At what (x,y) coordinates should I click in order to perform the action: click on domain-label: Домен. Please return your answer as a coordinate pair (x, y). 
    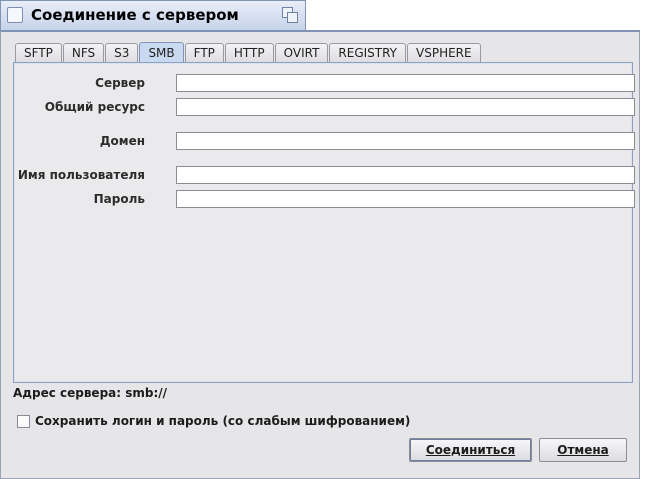
    Looking at the image, I should click on (122, 141).